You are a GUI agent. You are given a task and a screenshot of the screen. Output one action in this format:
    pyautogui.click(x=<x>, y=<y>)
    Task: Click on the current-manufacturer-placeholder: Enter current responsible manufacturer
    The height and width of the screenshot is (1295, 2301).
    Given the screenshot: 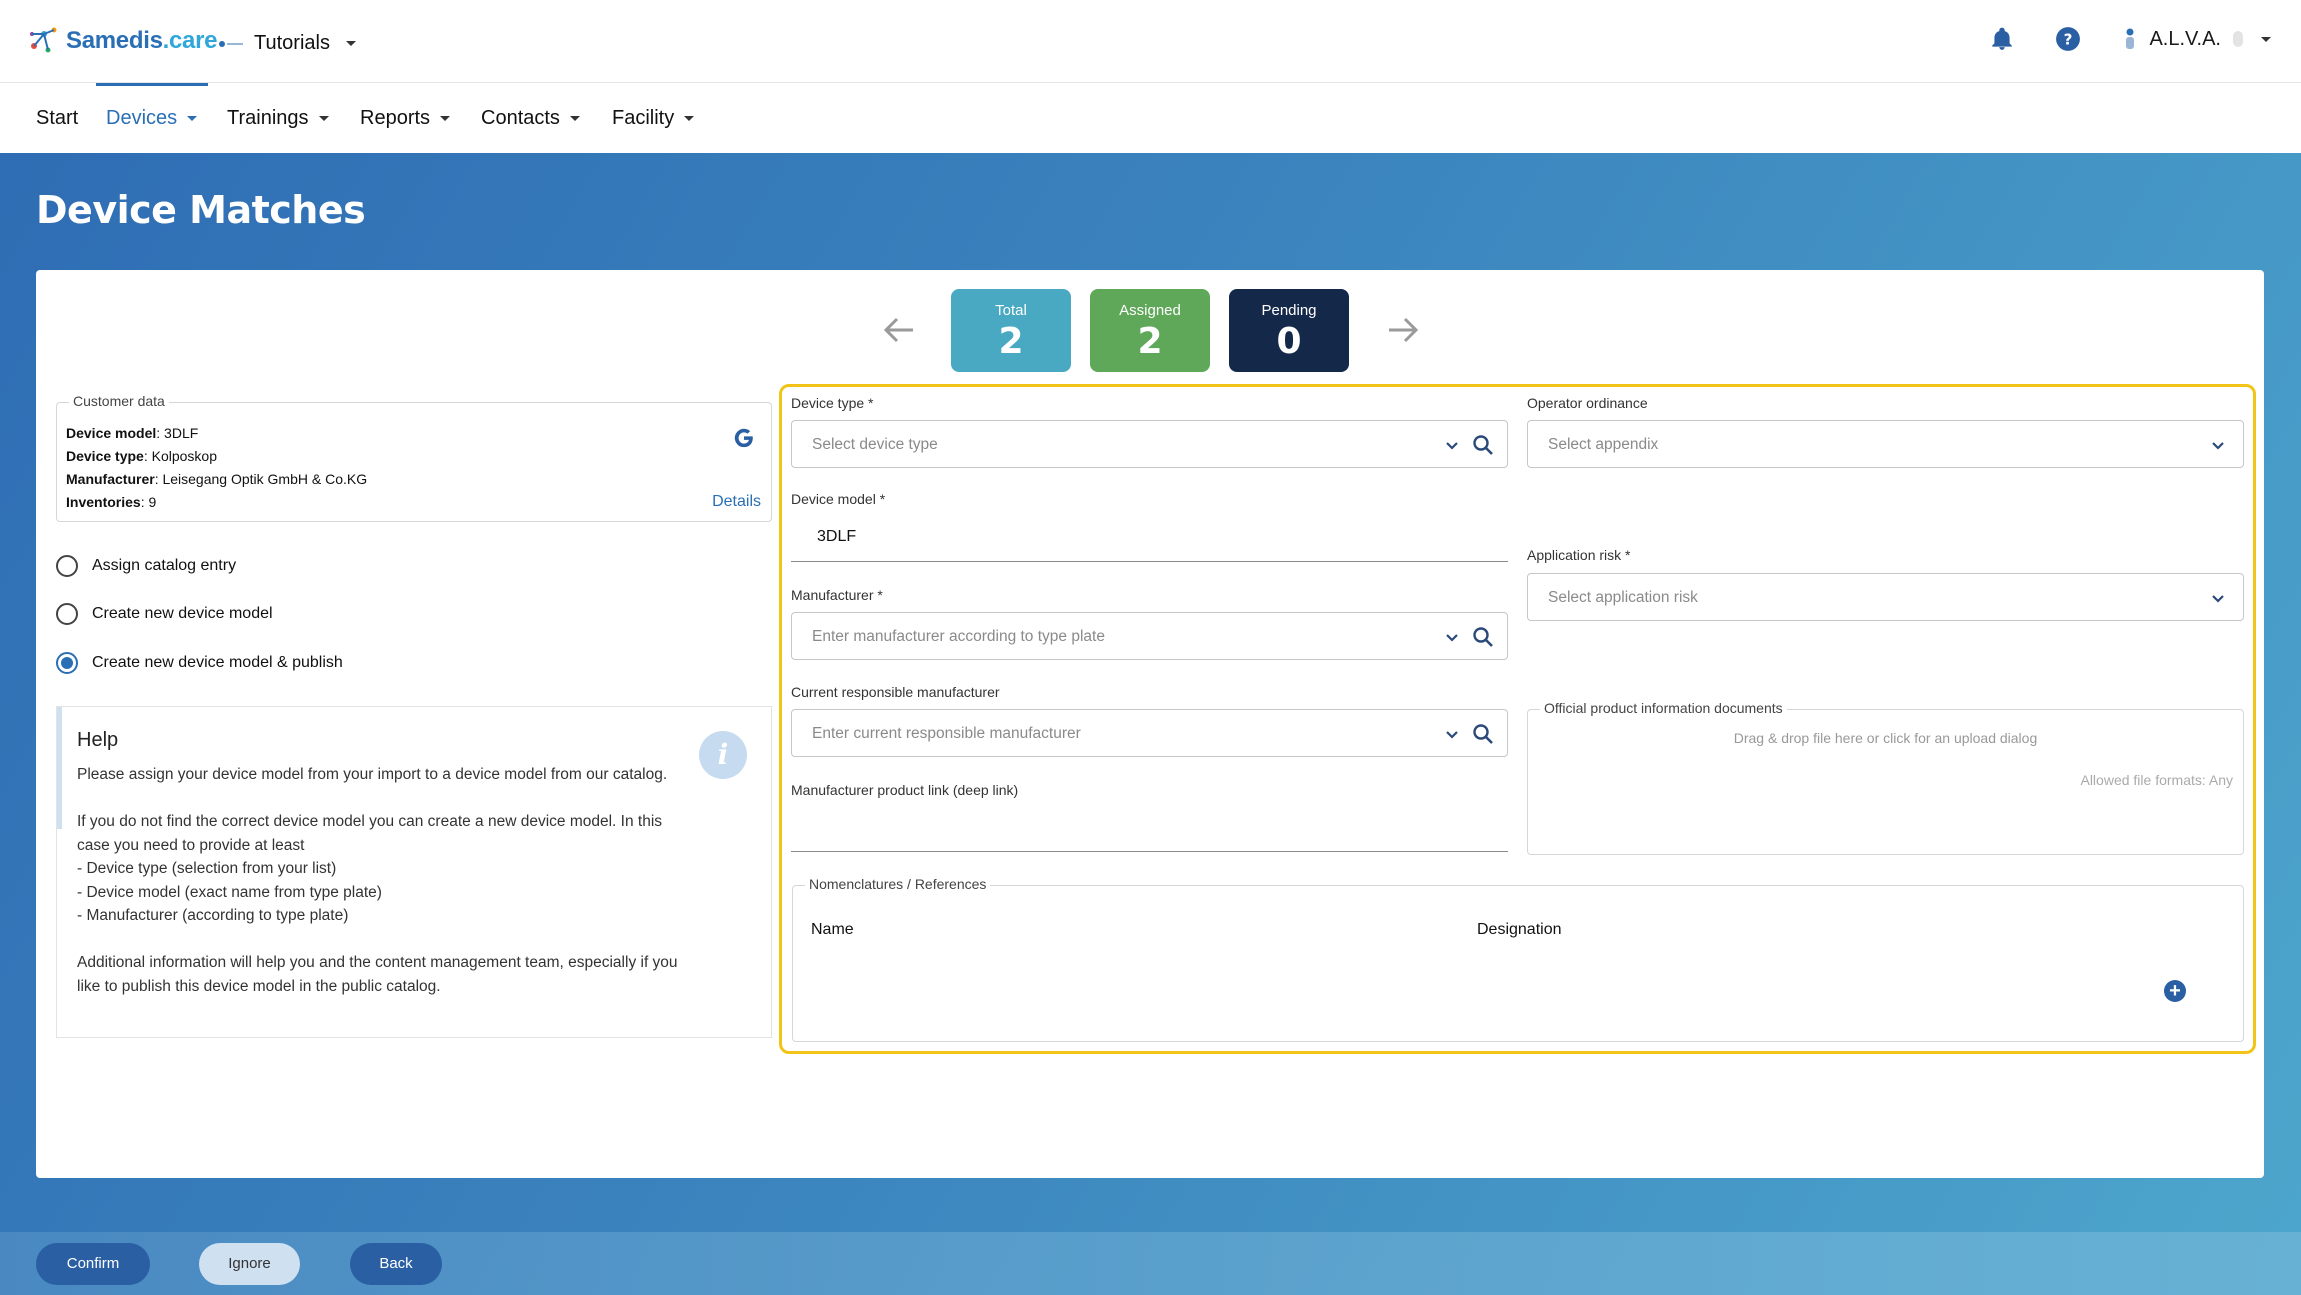 What is the action you would take?
    pyautogui.click(x=946, y=733)
    